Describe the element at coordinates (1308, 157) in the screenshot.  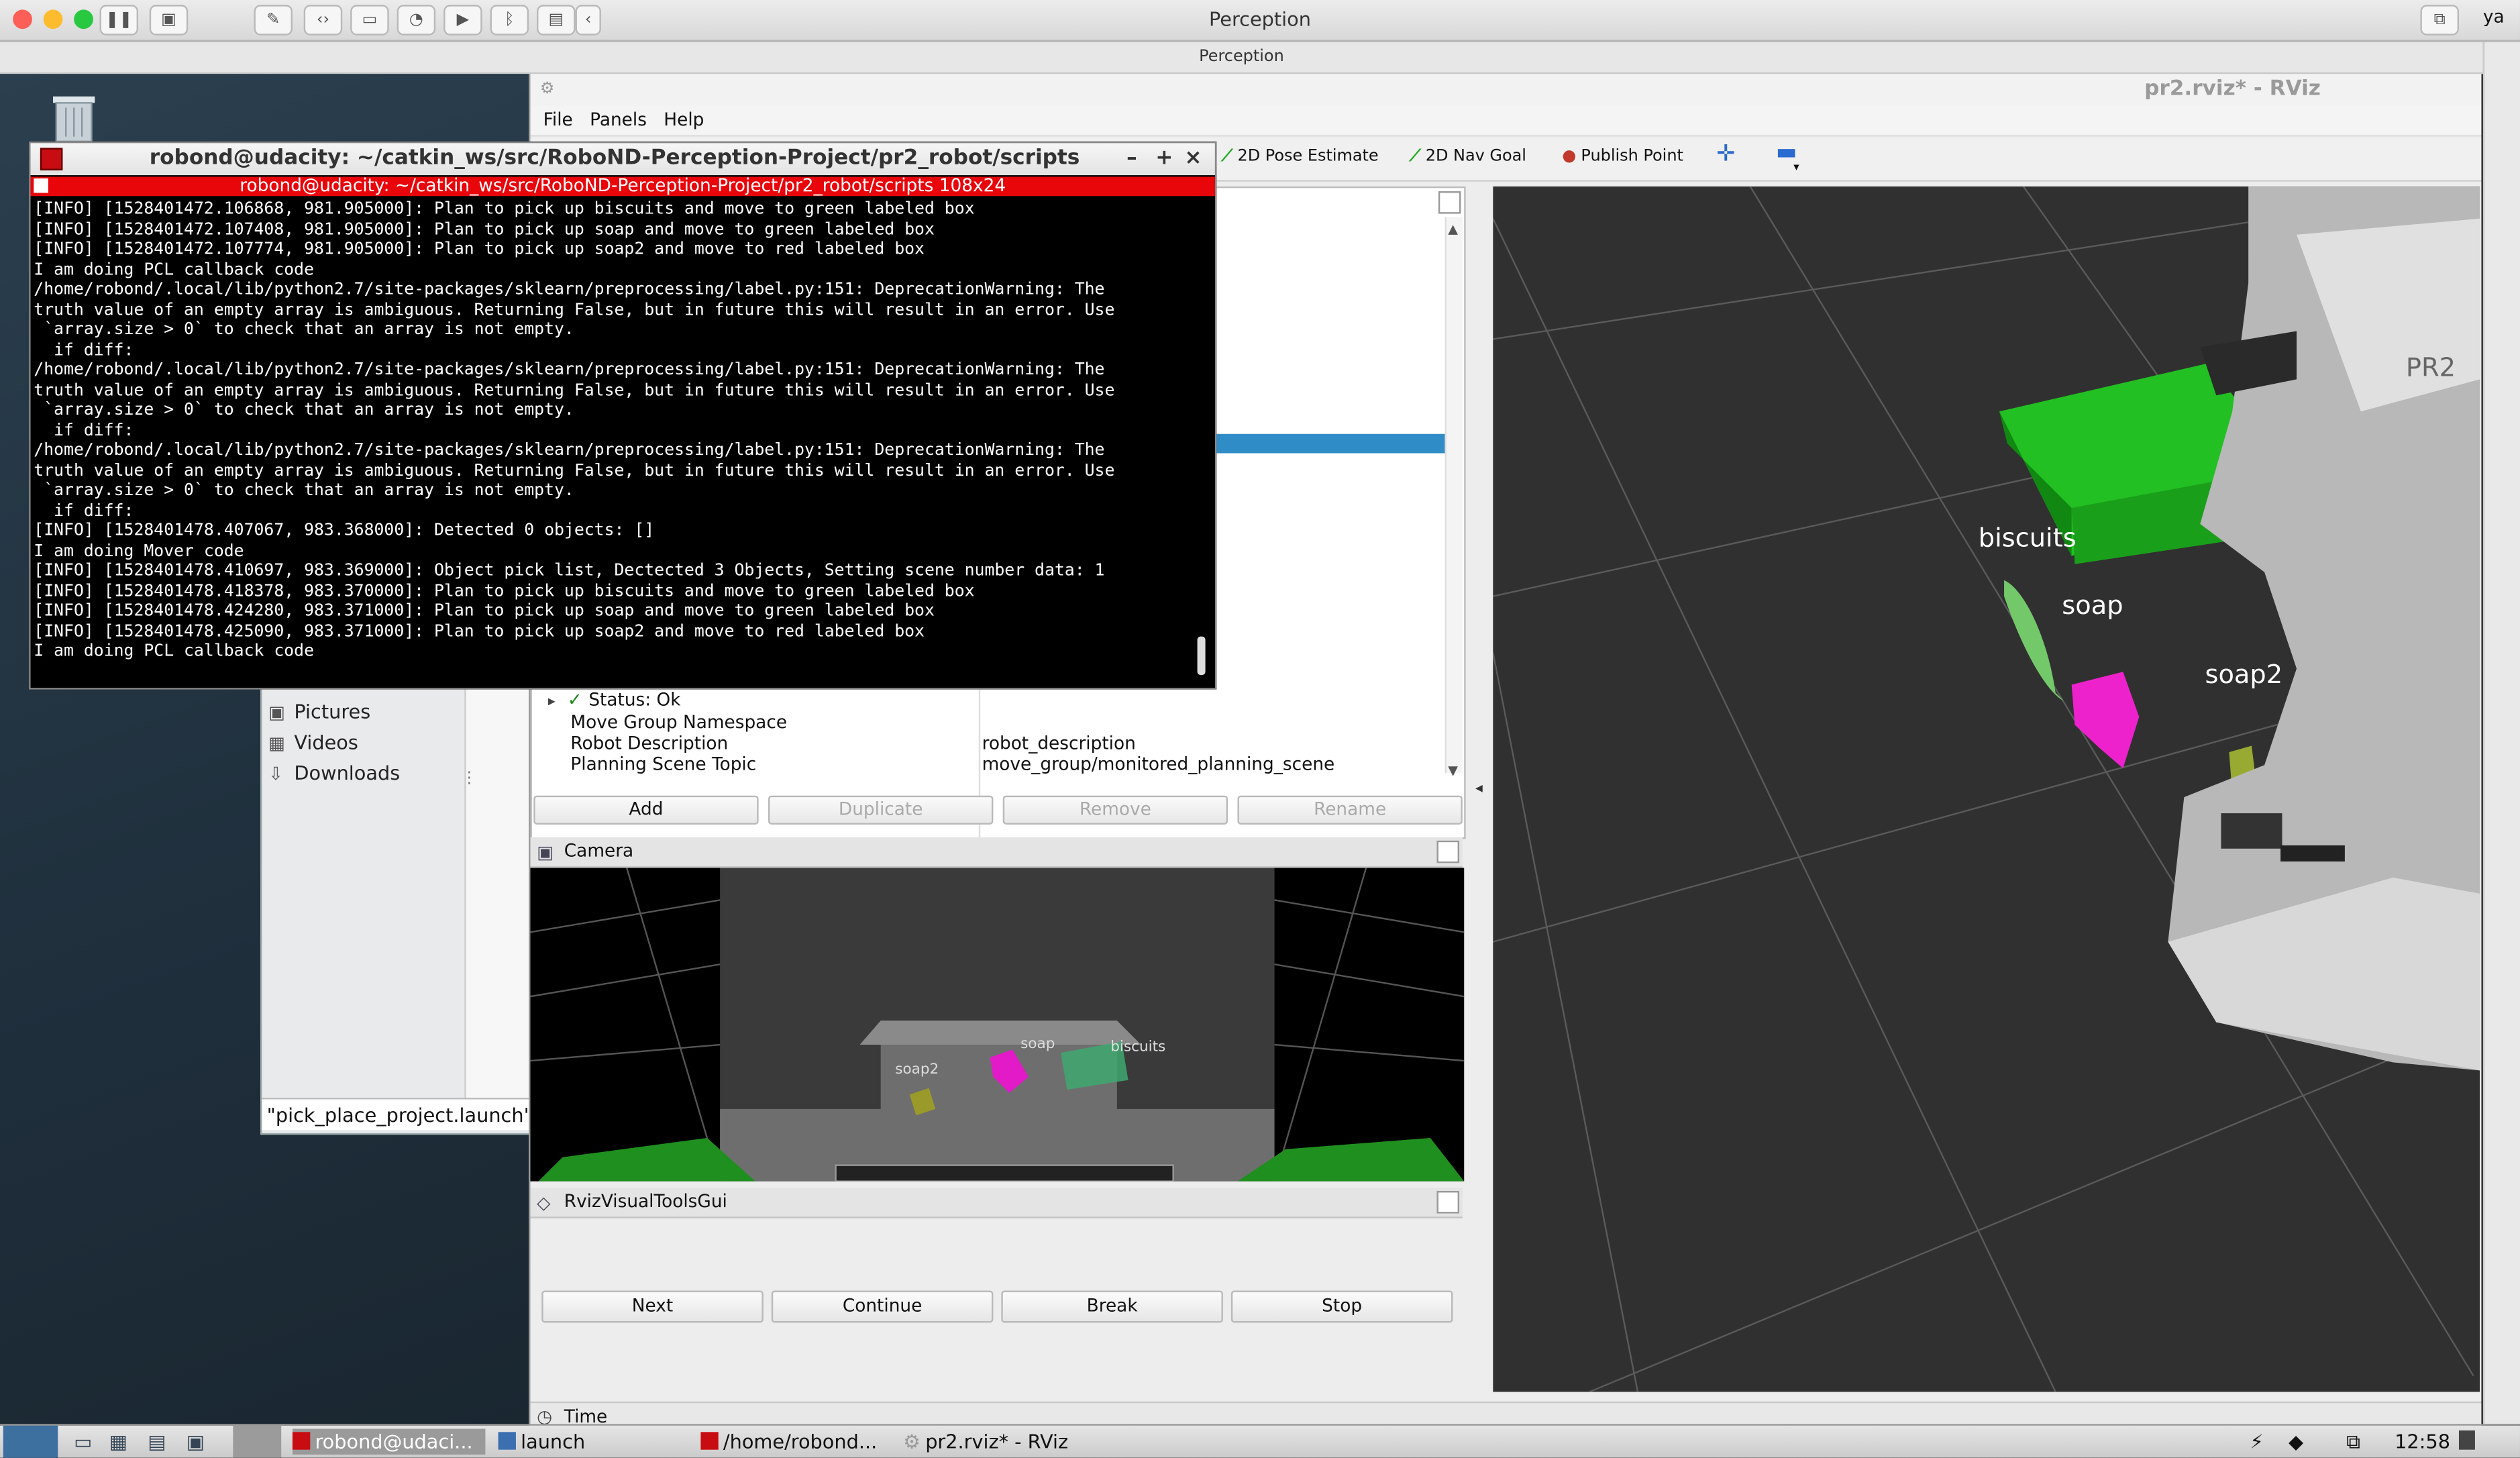
I see `tool-label: 2D Pose Estimate` at that location.